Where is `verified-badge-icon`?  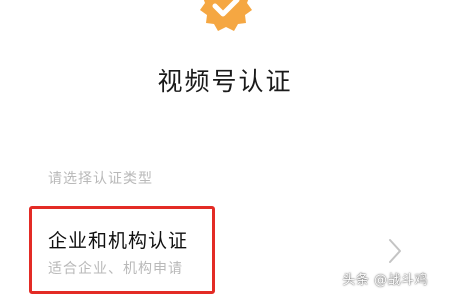
verified-badge-icon is located at coordinates (226, 15).